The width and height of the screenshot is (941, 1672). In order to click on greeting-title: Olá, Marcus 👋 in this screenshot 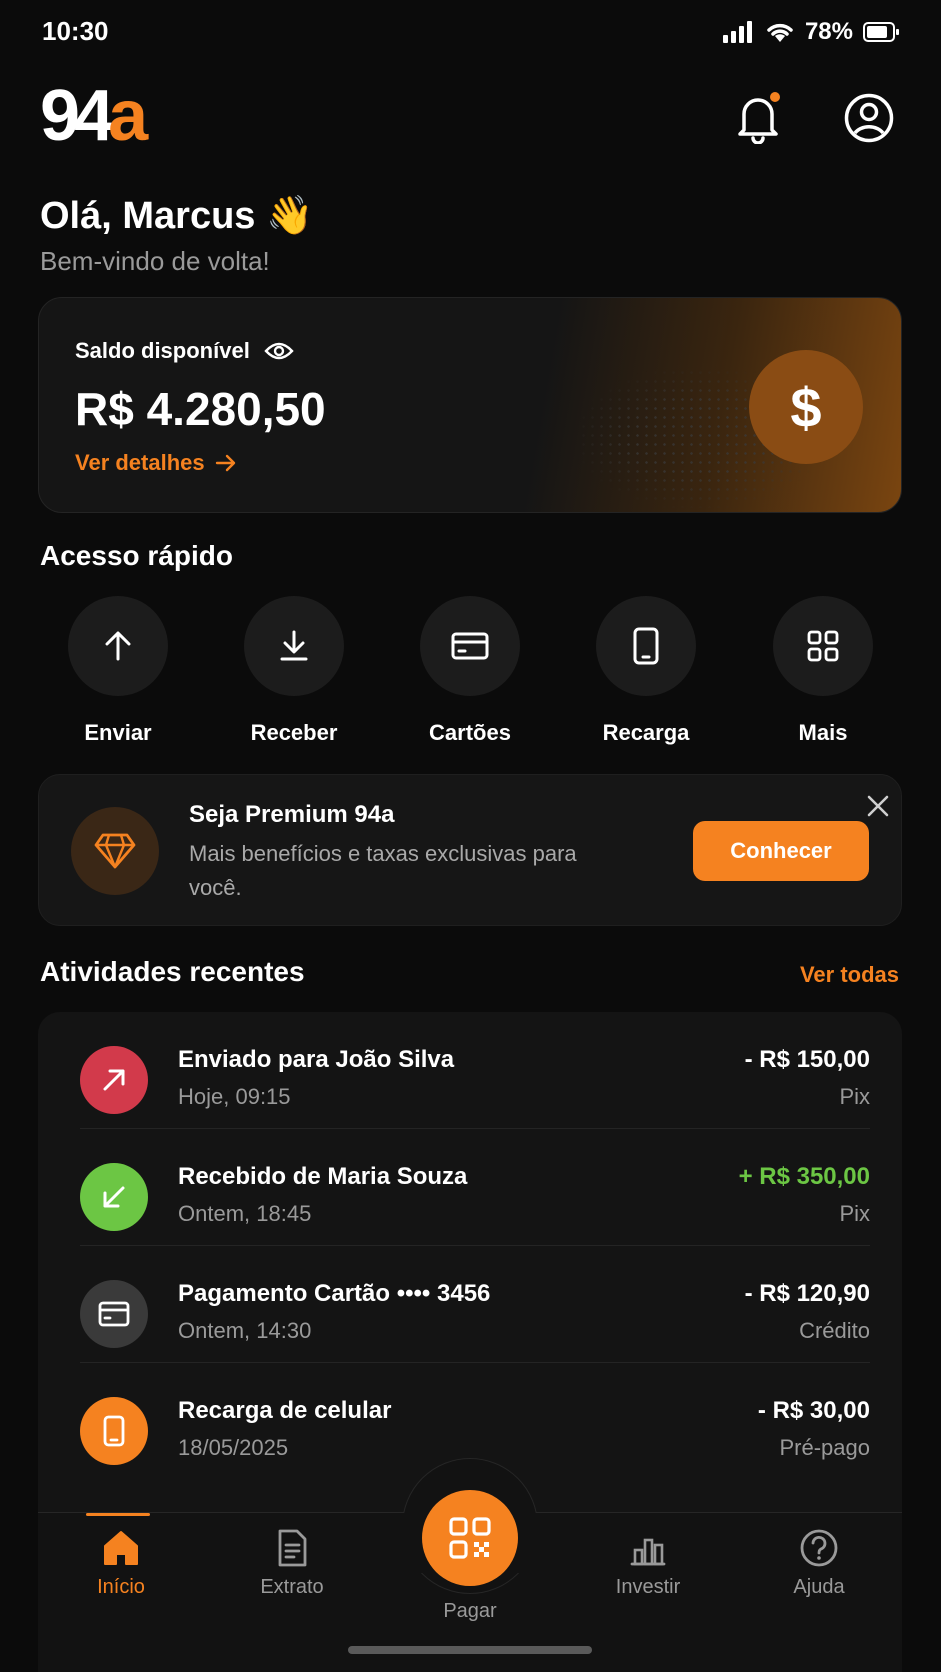, I will do `click(177, 216)`.